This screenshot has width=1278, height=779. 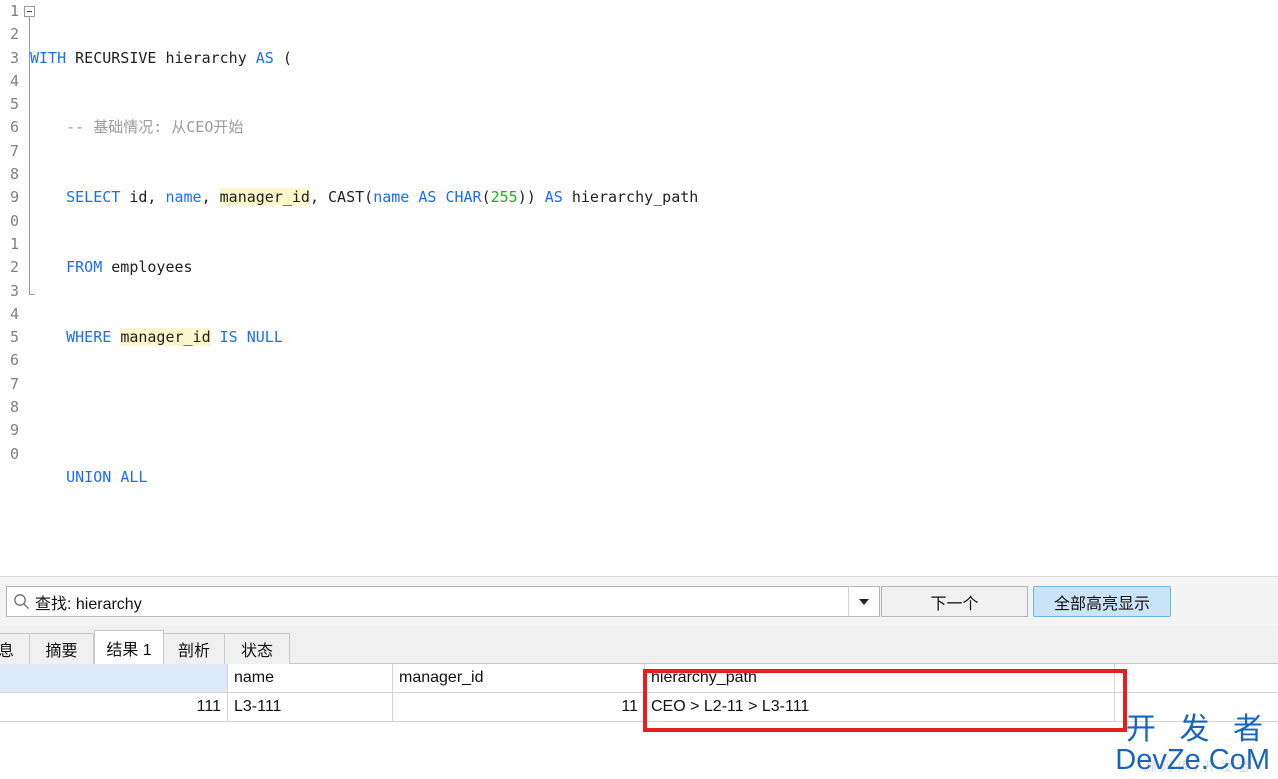 What do you see at coordinates (310, 678) in the screenshot?
I see `column-header-name: name` at bounding box center [310, 678].